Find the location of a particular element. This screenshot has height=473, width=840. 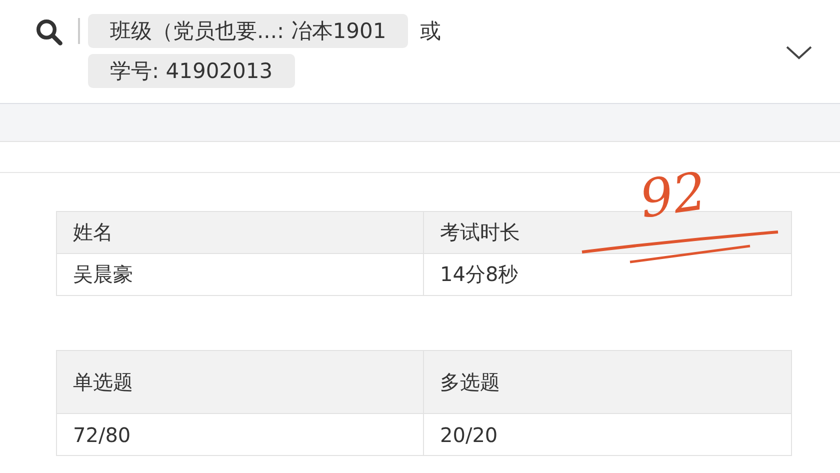

table-cell: 吴晨豪 is located at coordinates (240, 275).